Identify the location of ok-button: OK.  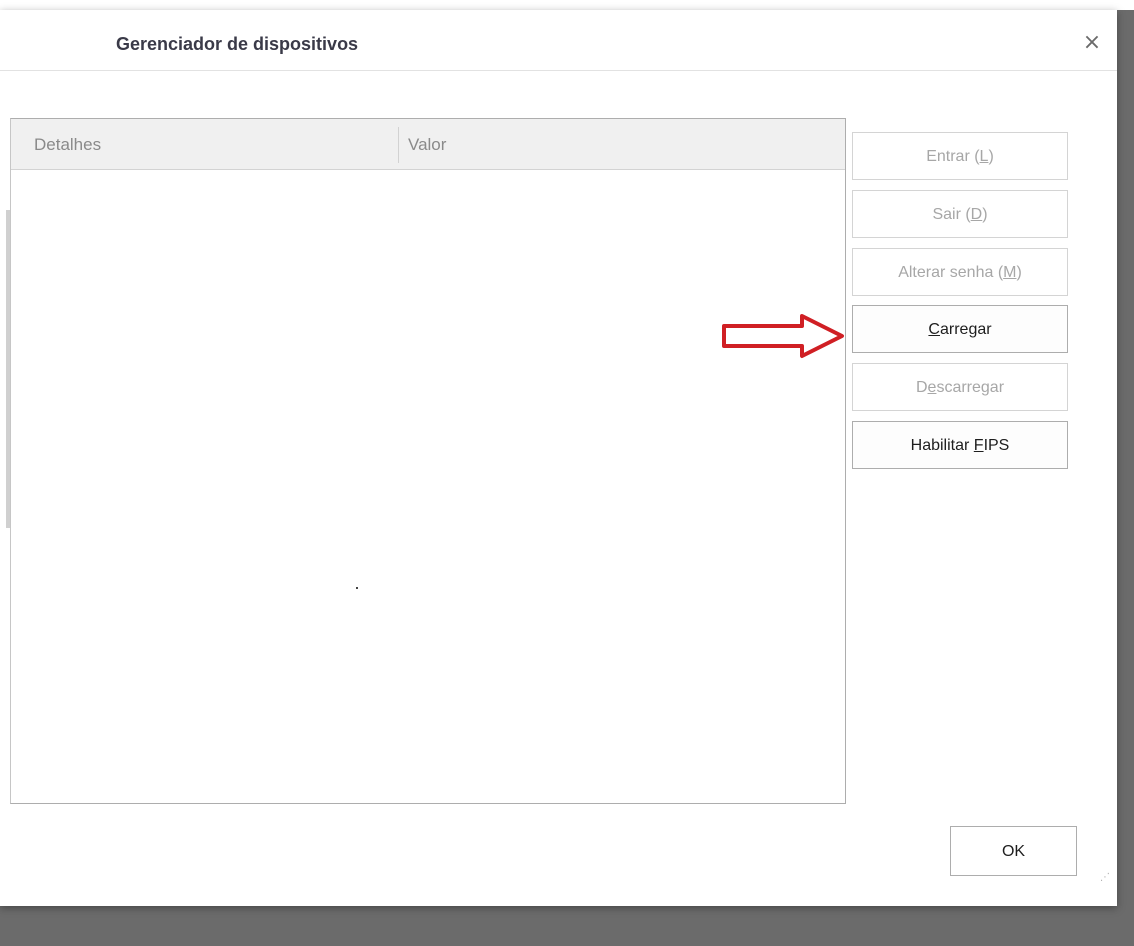
(1013, 851).